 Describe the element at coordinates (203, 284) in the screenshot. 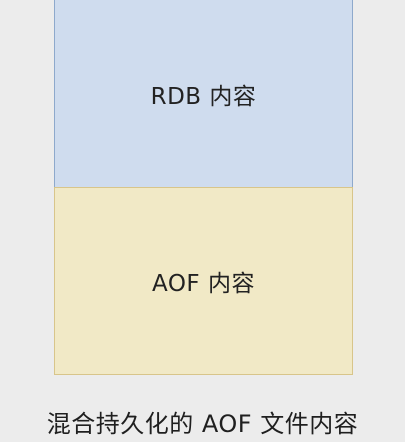

I see `aof-content-label: AOF 内容` at that location.